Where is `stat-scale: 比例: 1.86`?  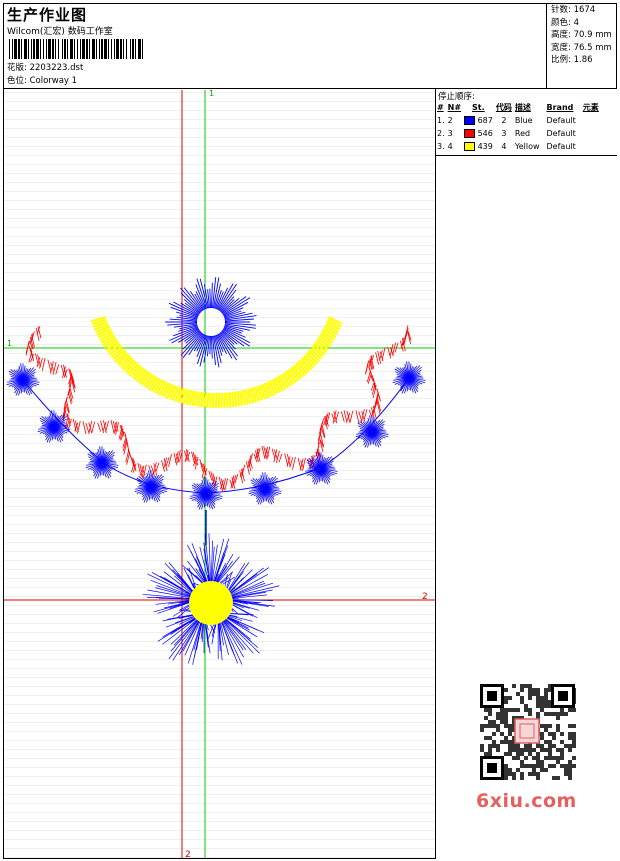
stat-scale: 比例: 1.86 is located at coordinates (572, 60).